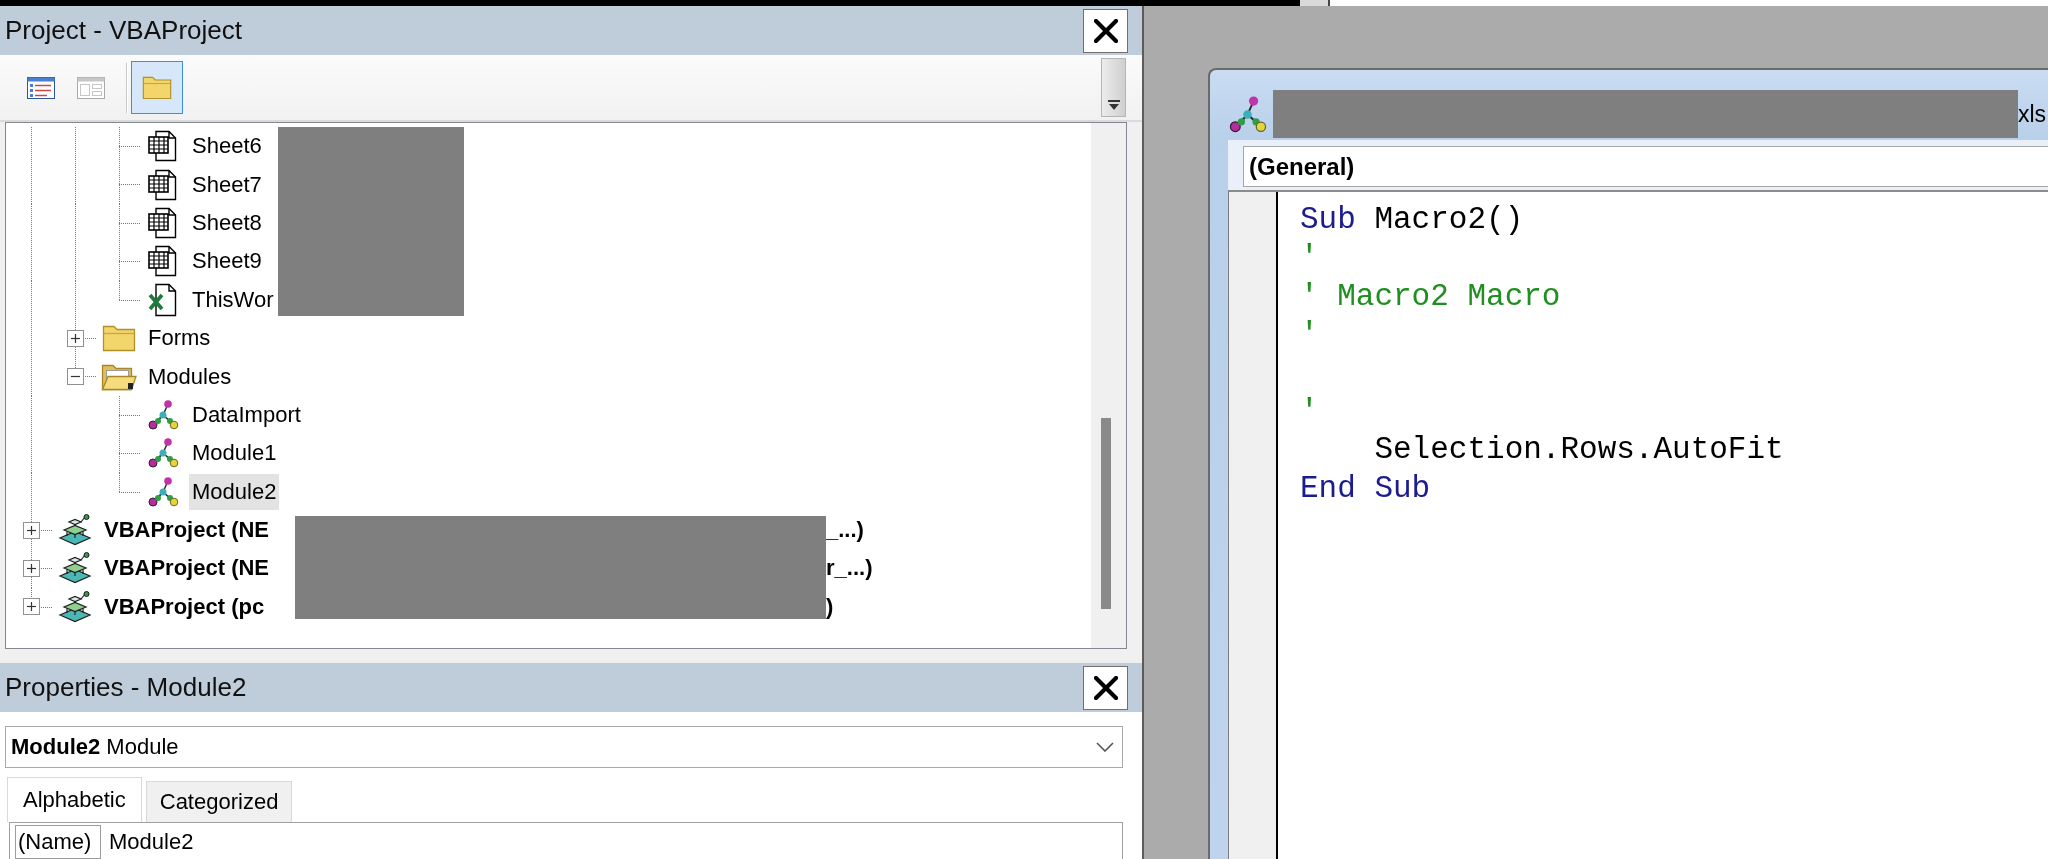  I want to click on code-window-icon, so click(41, 87).